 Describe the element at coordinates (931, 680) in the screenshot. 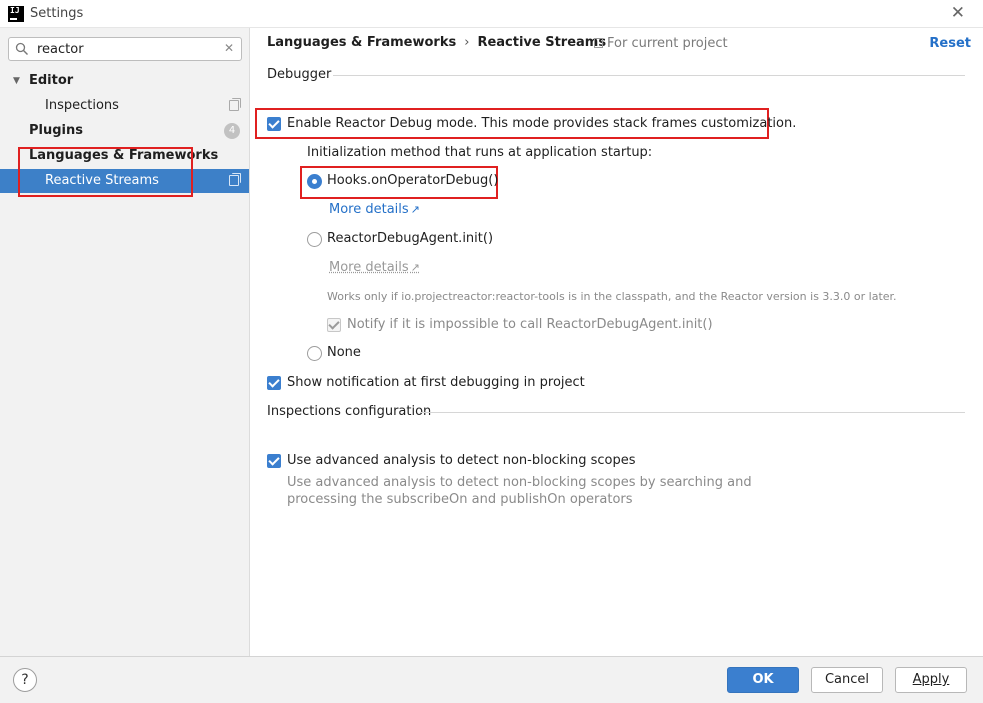

I see `apply-button: Apply` at that location.